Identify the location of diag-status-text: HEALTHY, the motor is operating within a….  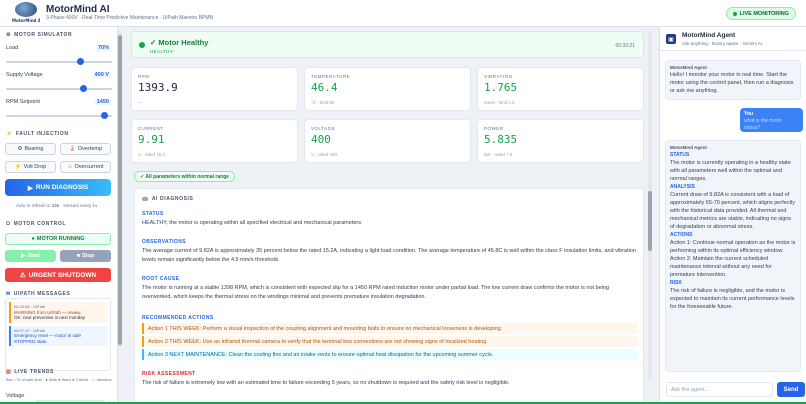
(252, 223).